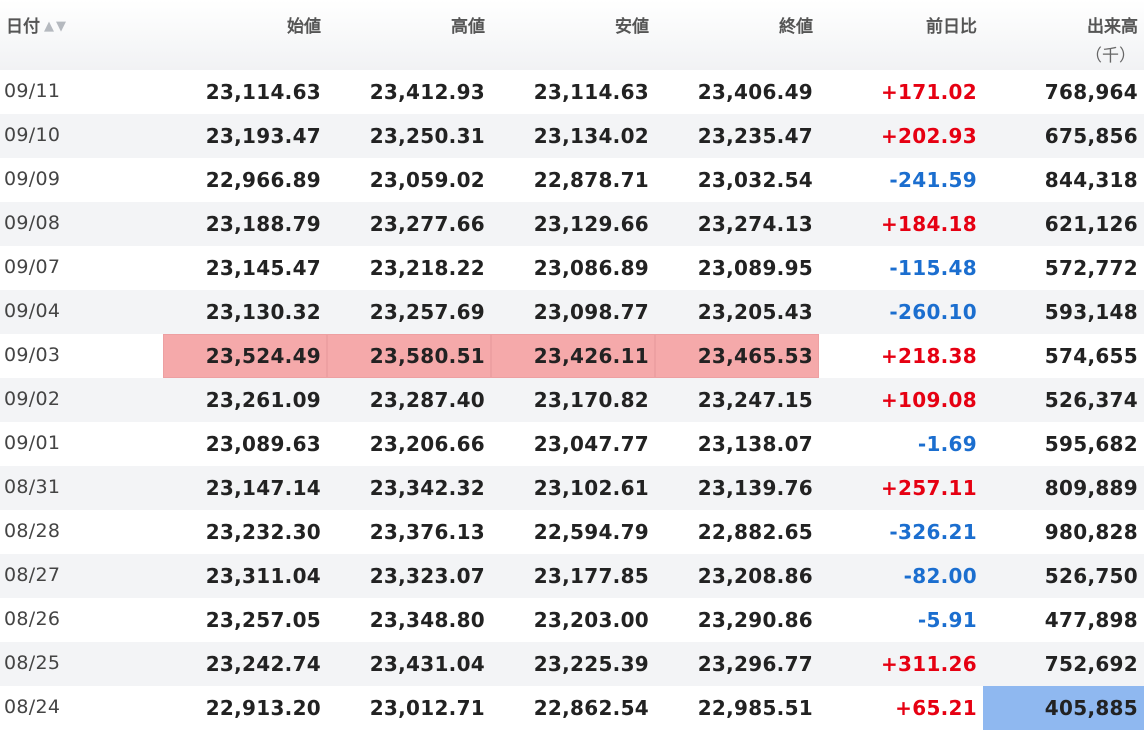 The width and height of the screenshot is (1144, 730). Describe the element at coordinates (572, 35) in the screenshot. I see `table-header: 日付 ▲▼ 始値 高値 安値 終値 前日比 出来高 （千）` at that location.